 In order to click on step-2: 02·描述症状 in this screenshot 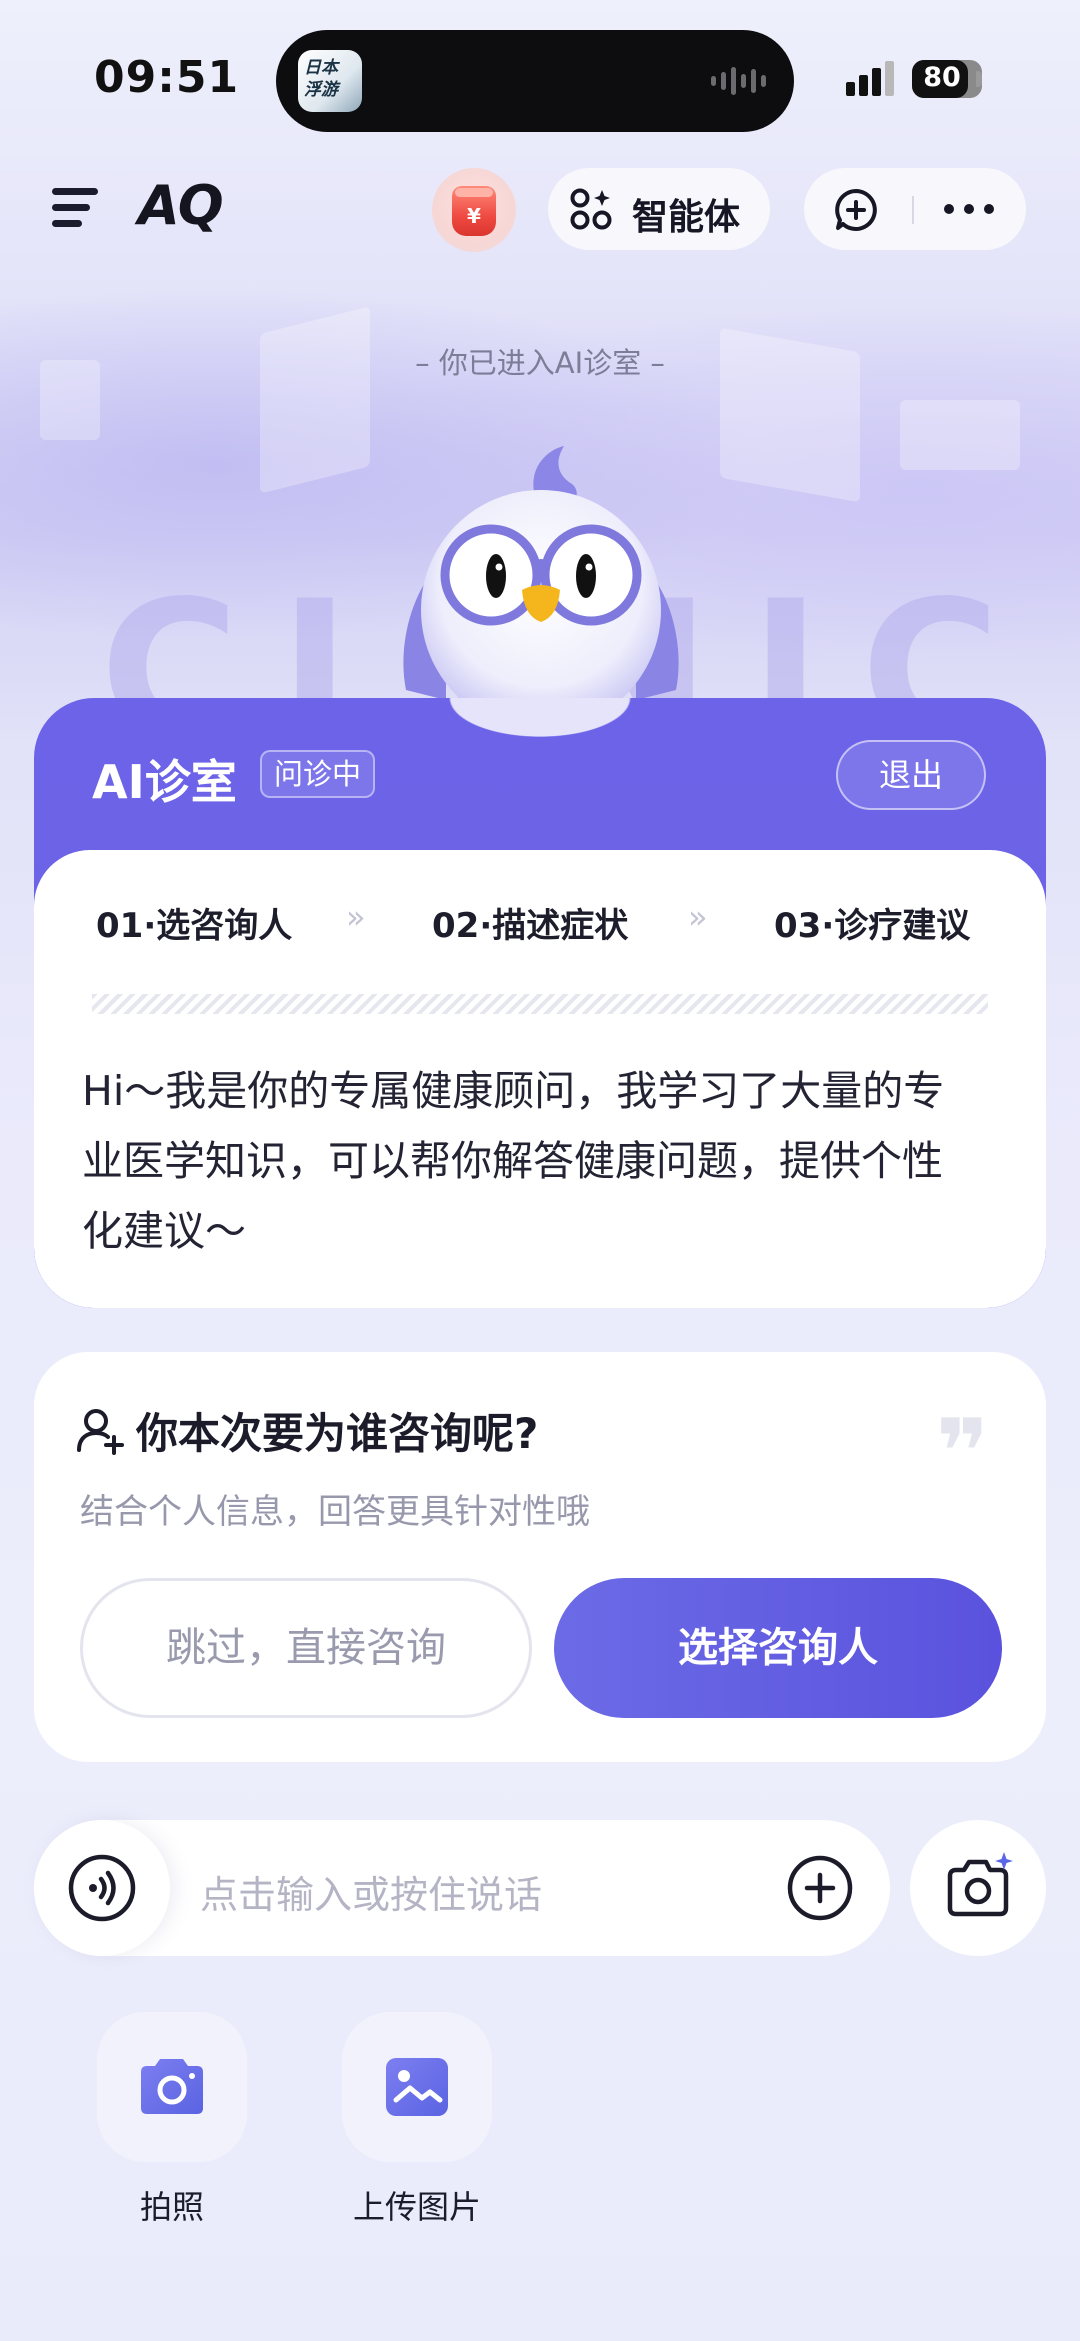, I will do `click(530, 926)`.